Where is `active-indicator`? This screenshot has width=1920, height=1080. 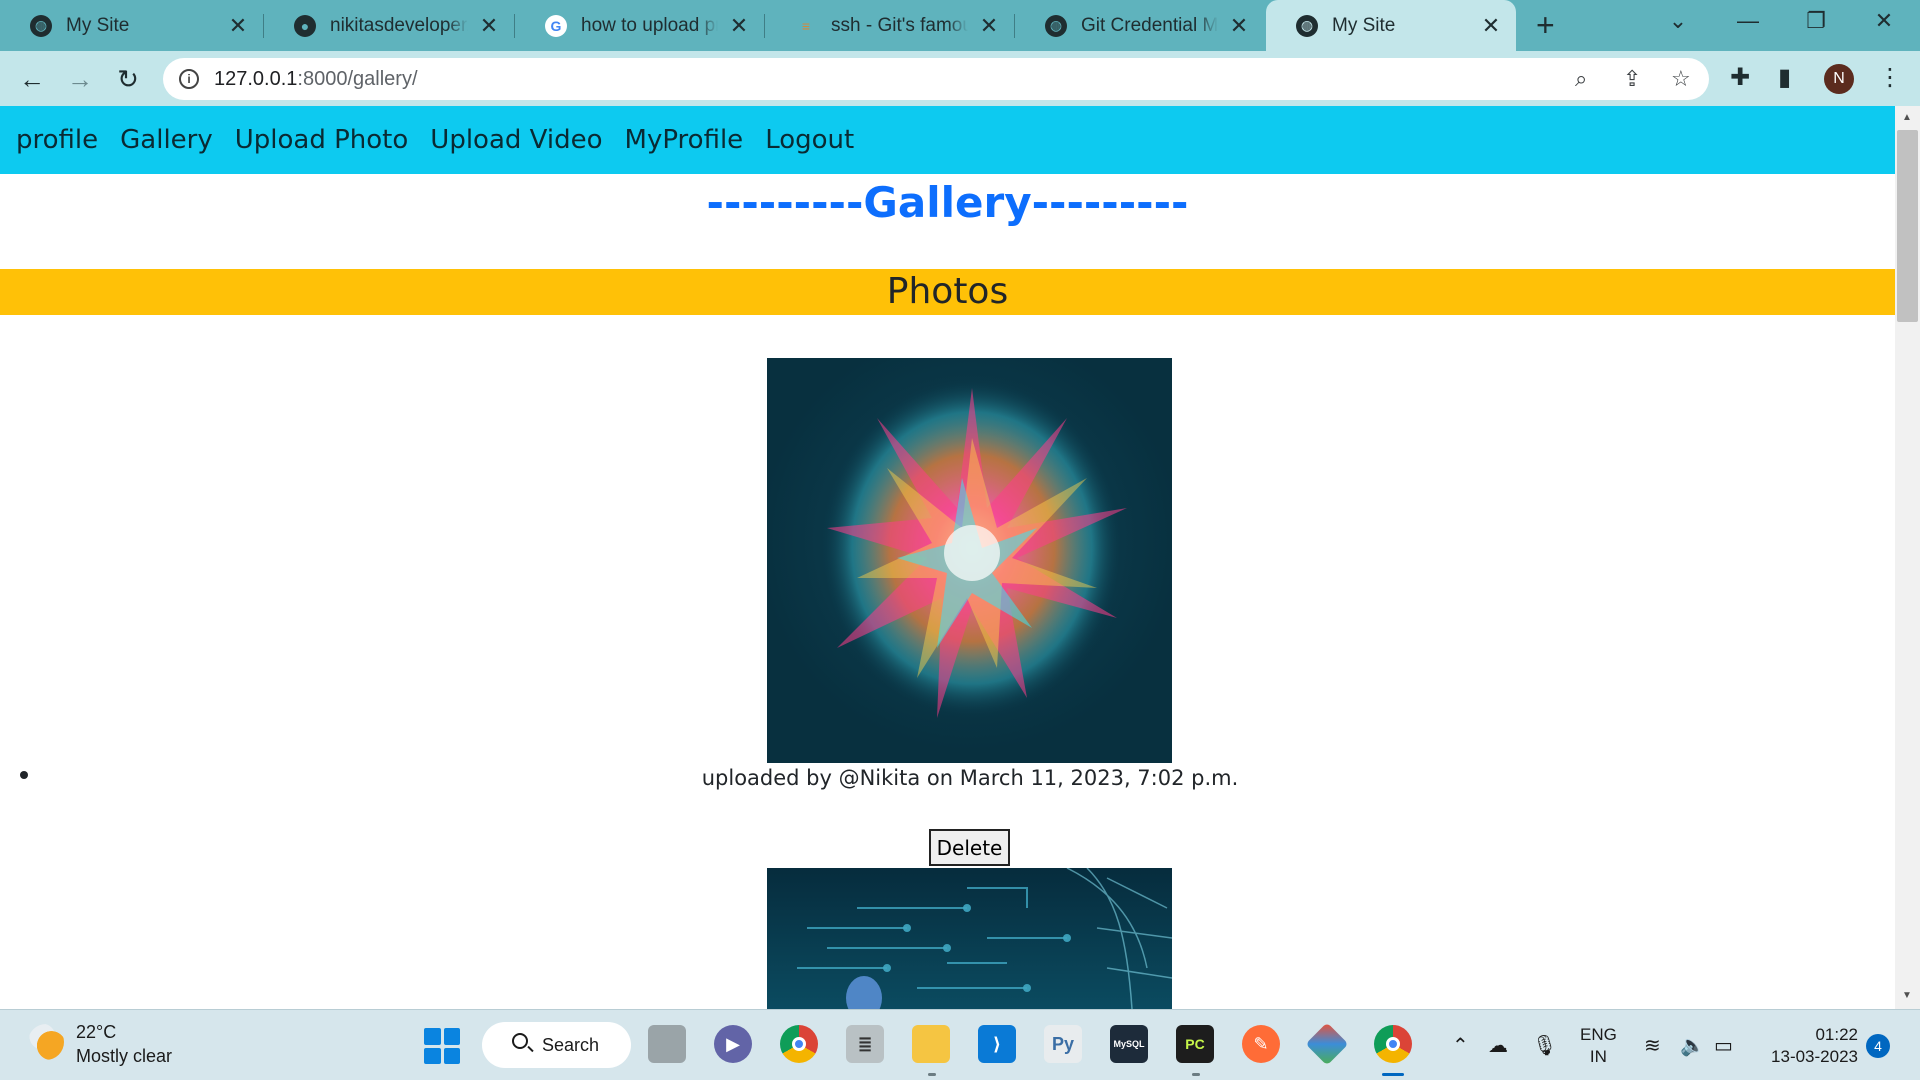
active-indicator is located at coordinates (1393, 1074).